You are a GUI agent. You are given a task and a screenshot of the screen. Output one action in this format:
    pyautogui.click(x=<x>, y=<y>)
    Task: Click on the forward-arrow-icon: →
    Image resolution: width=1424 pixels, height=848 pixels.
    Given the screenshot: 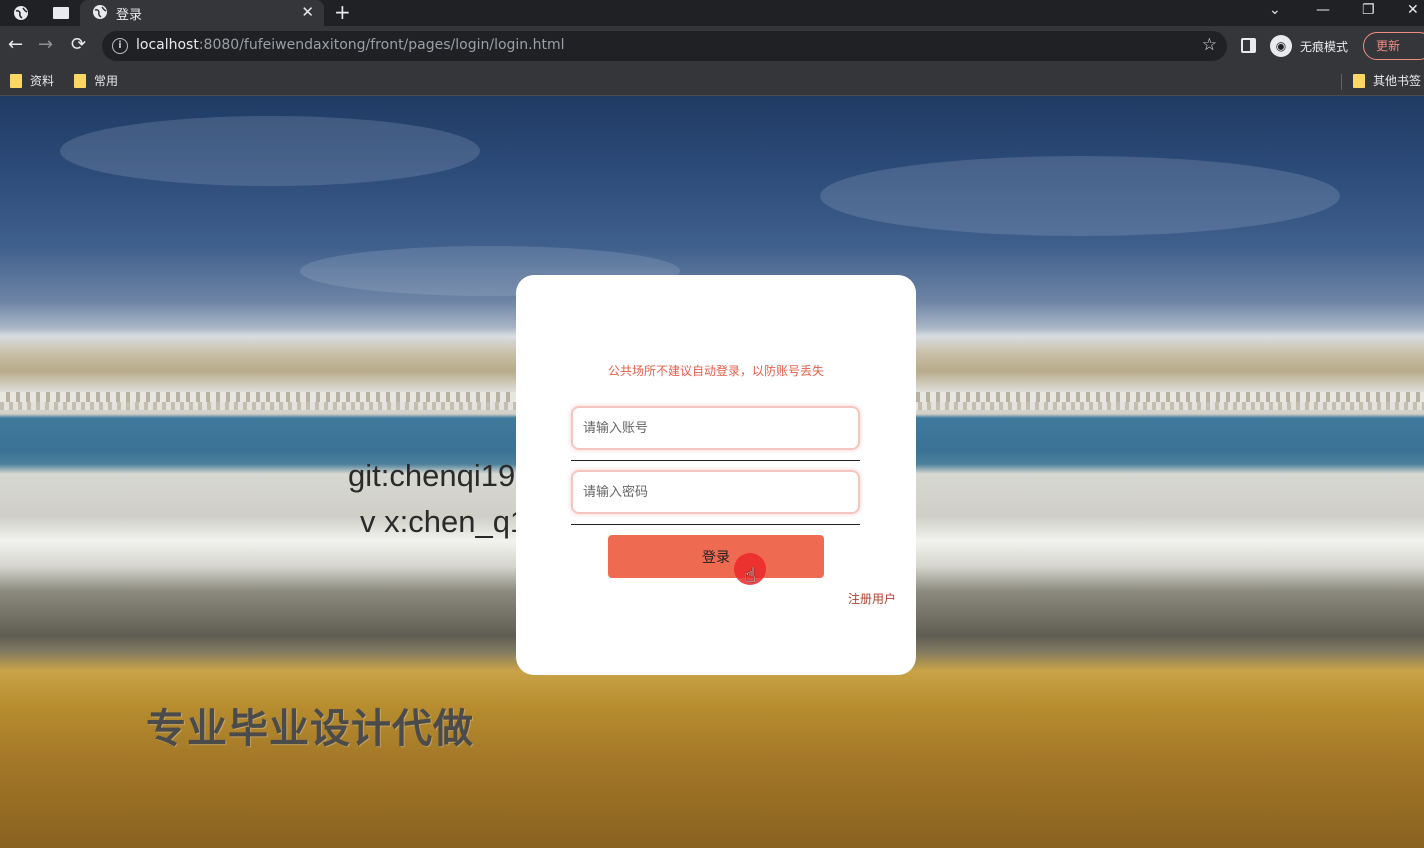 What is the action you would take?
    pyautogui.click(x=45, y=45)
    